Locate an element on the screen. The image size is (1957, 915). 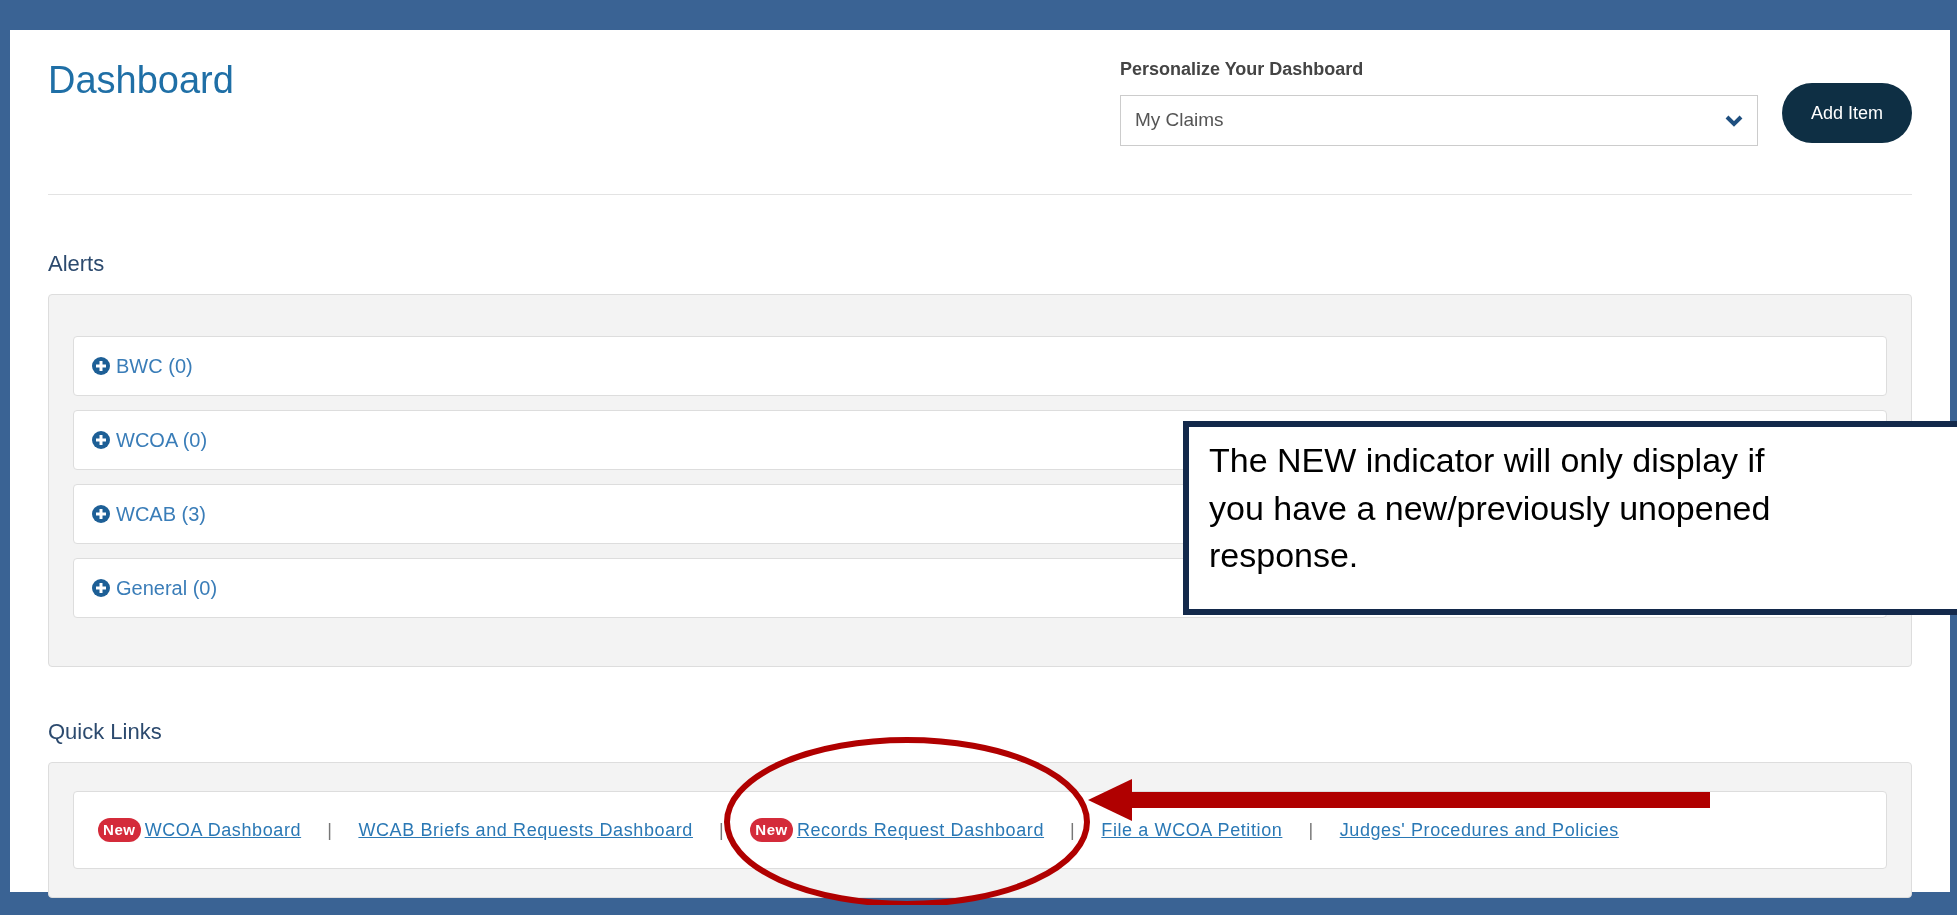
quick-link: Judges' Procedures and Policies is located at coordinates (1479, 830).